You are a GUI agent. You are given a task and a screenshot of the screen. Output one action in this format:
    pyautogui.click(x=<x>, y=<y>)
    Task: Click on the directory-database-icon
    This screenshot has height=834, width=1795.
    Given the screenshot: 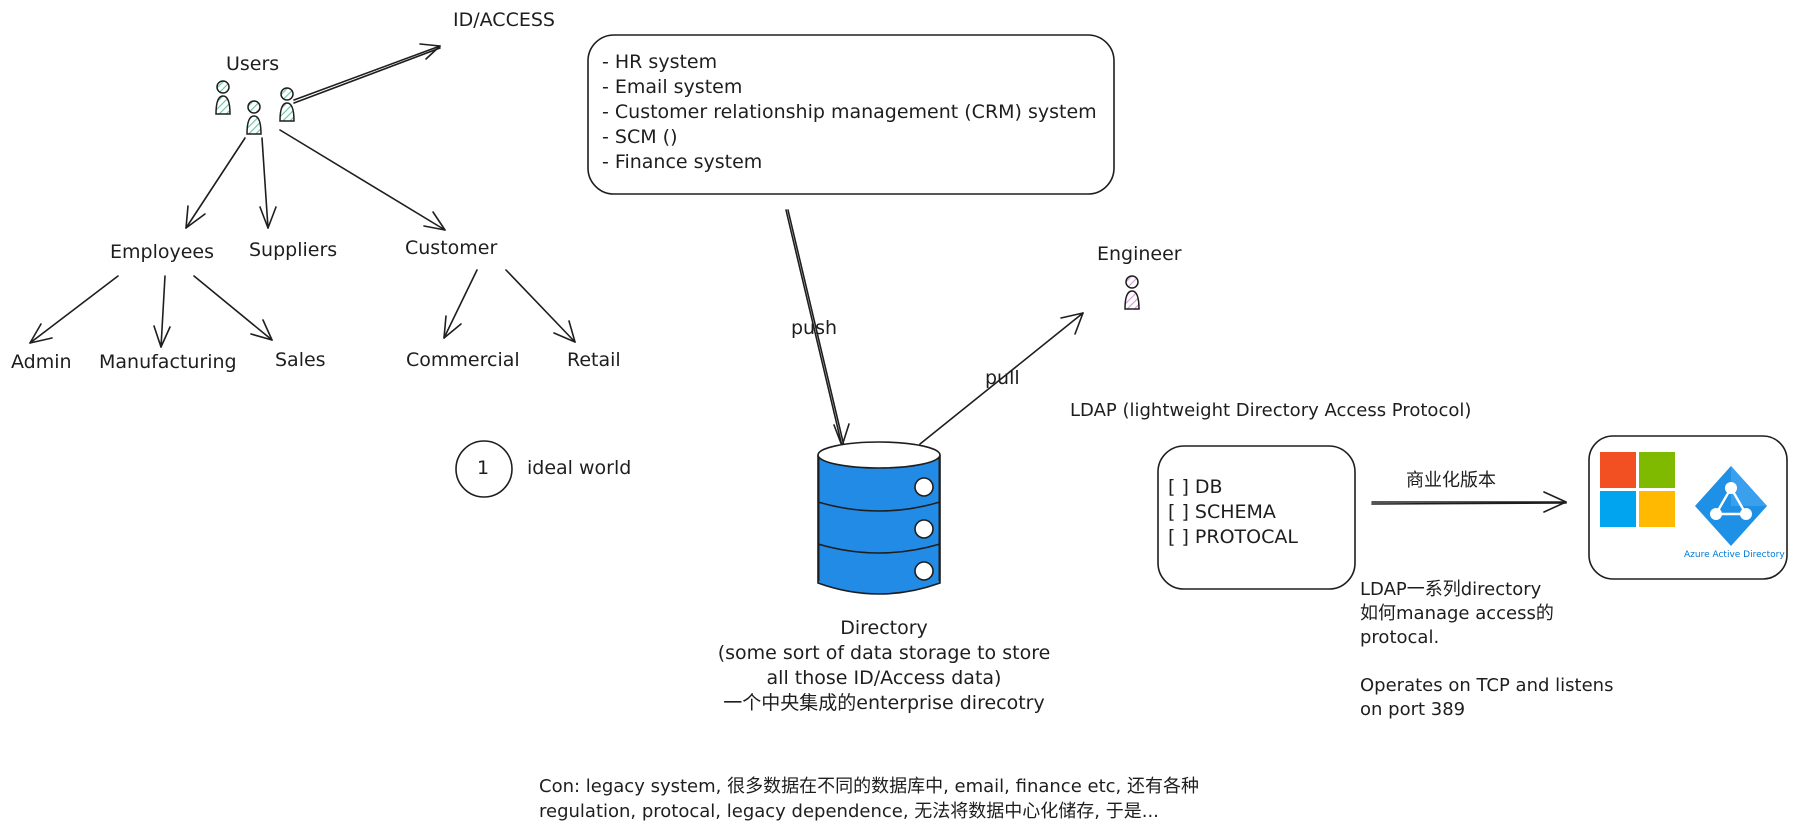 What is the action you would take?
    pyautogui.click(x=879, y=518)
    